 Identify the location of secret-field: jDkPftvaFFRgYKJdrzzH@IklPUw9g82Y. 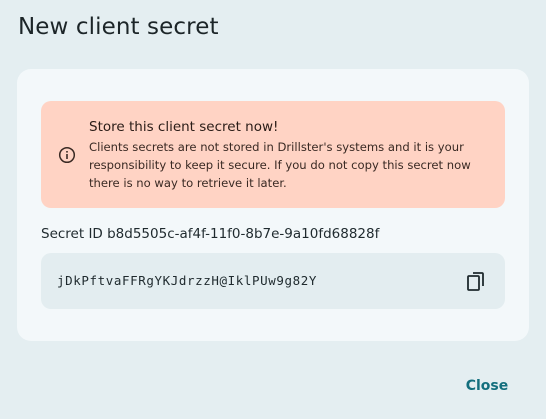
(273, 281).